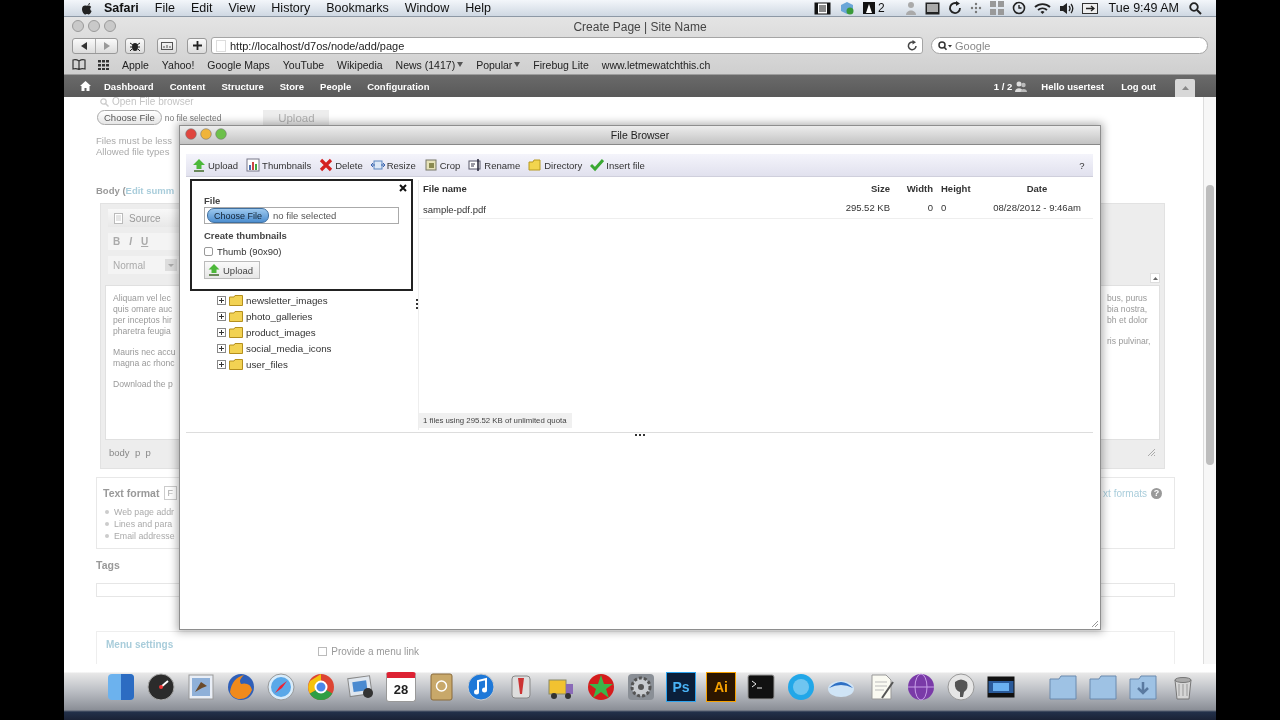  Describe the element at coordinates (954, 8) in the screenshot. I see `sync-icon` at that location.